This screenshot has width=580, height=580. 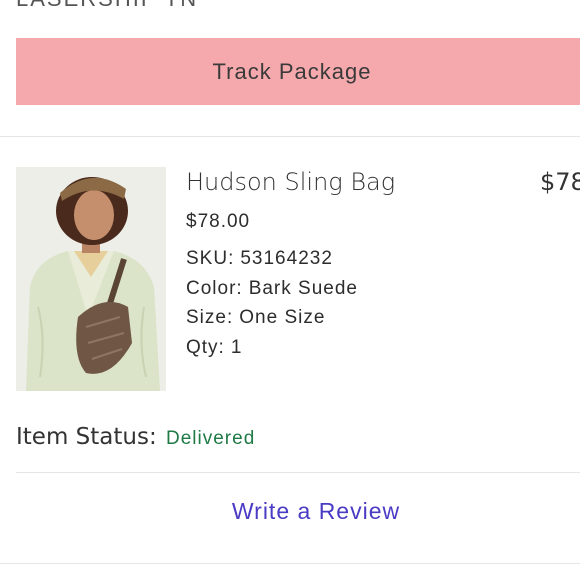 What do you see at coordinates (286, 258) in the screenshot?
I see `sku-value: 53164232` at bounding box center [286, 258].